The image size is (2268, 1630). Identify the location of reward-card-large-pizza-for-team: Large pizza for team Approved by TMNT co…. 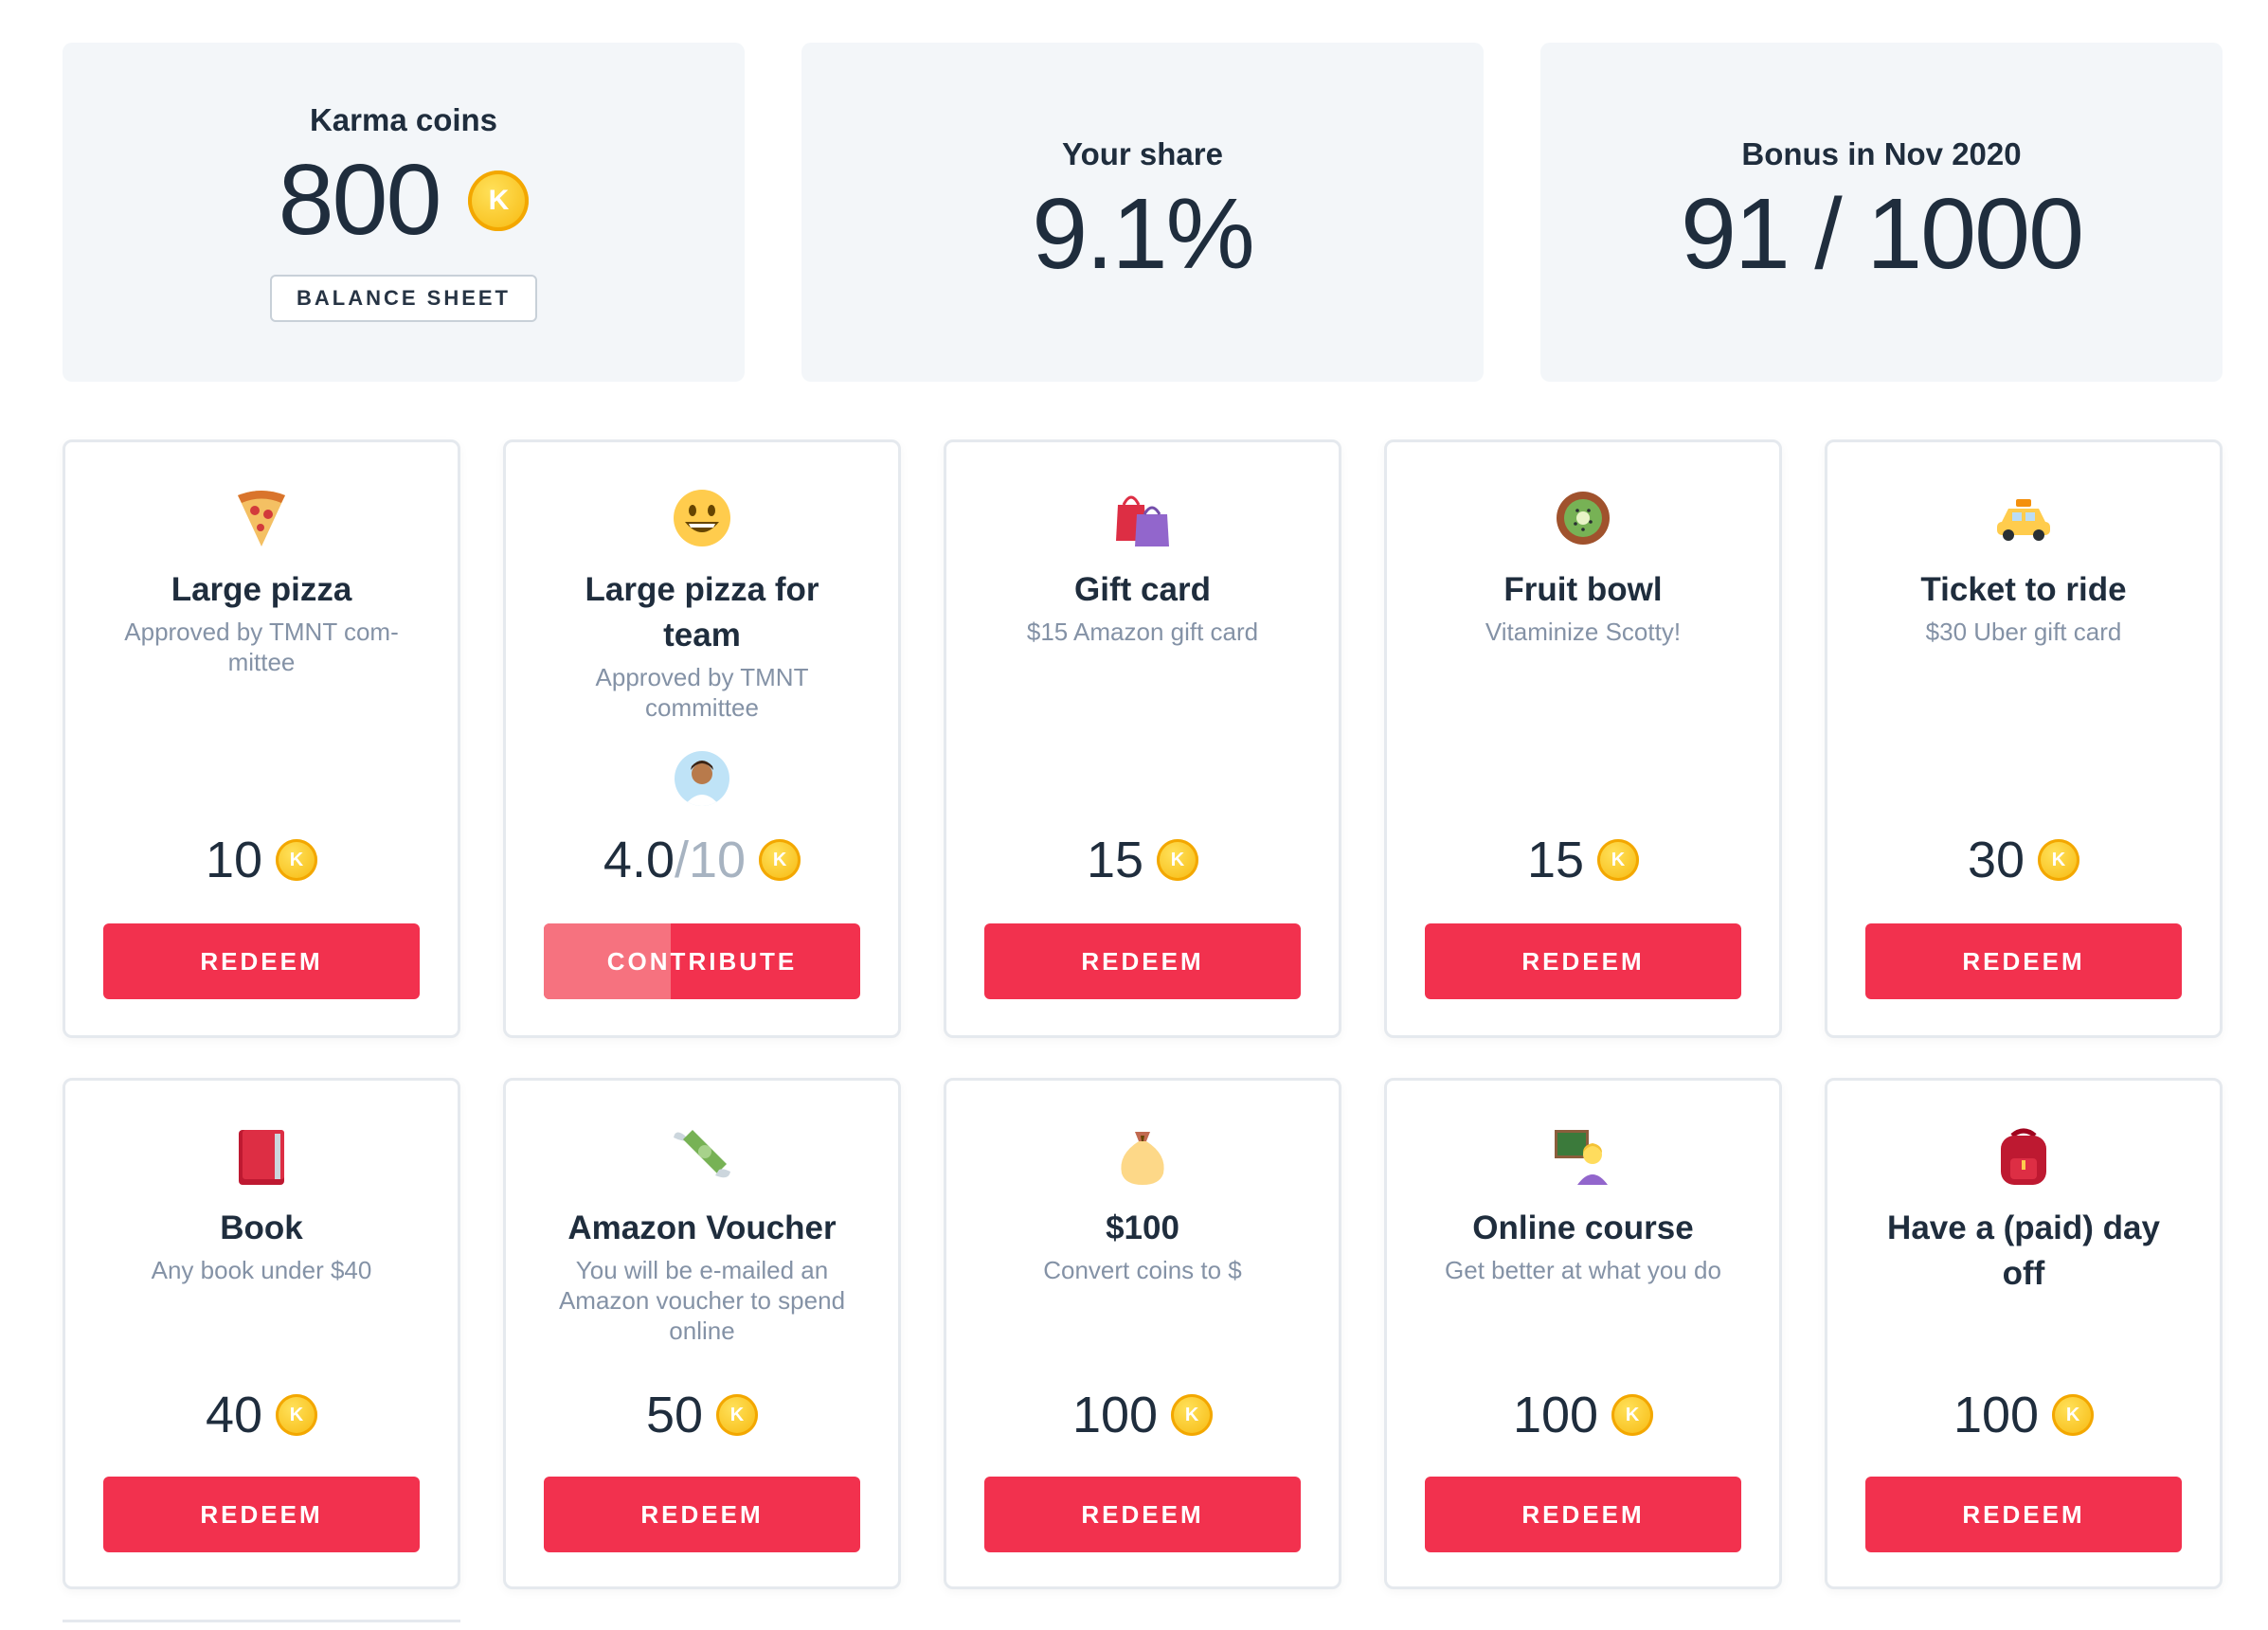
(702, 738).